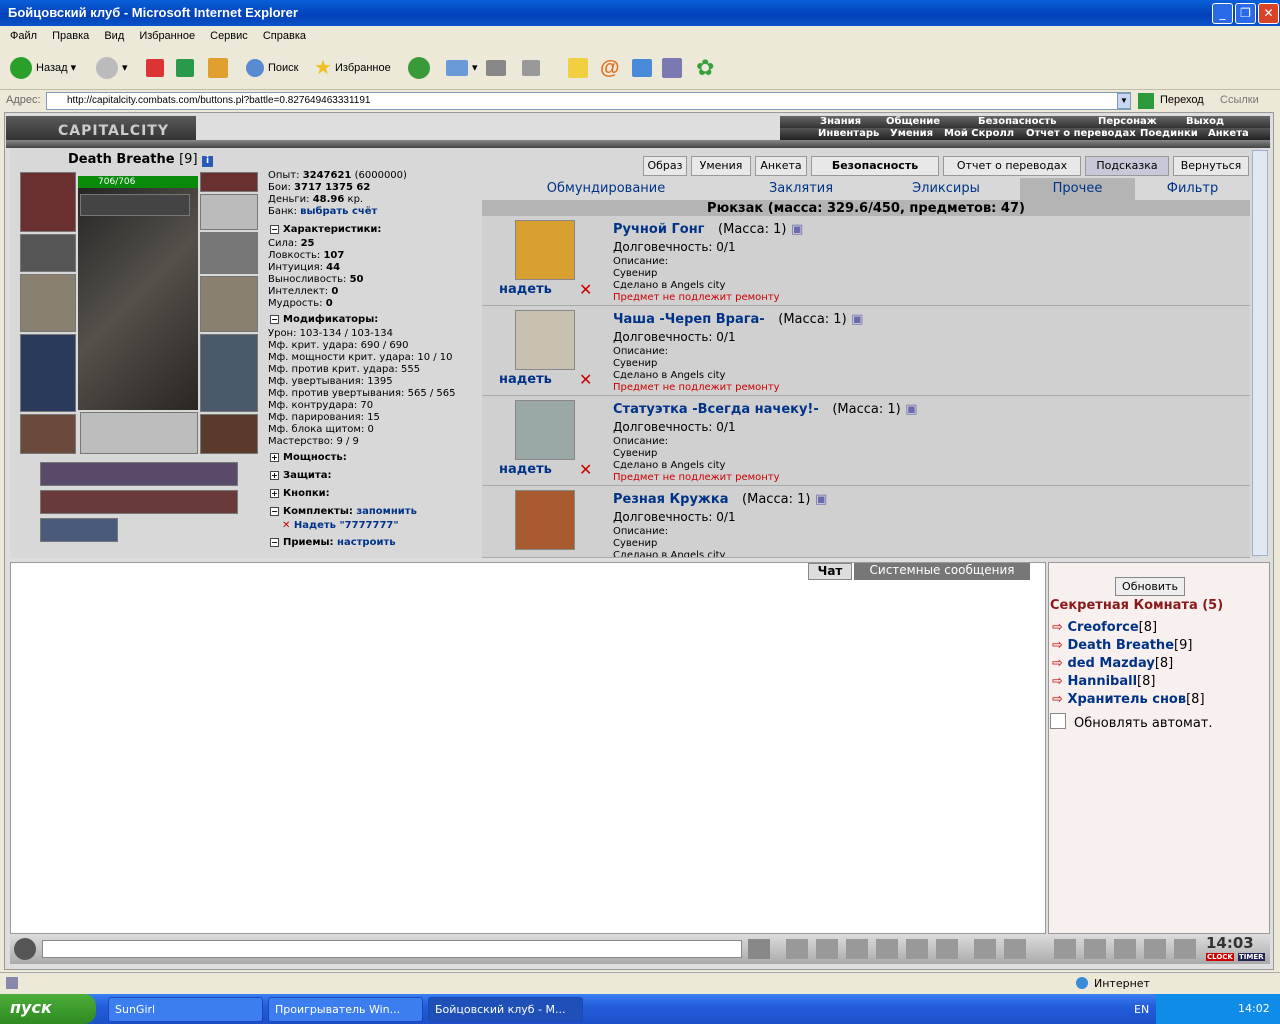 The image size is (1280, 1024). Describe the element at coordinates (48, 434) in the screenshot. I see `belt-slot` at that location.